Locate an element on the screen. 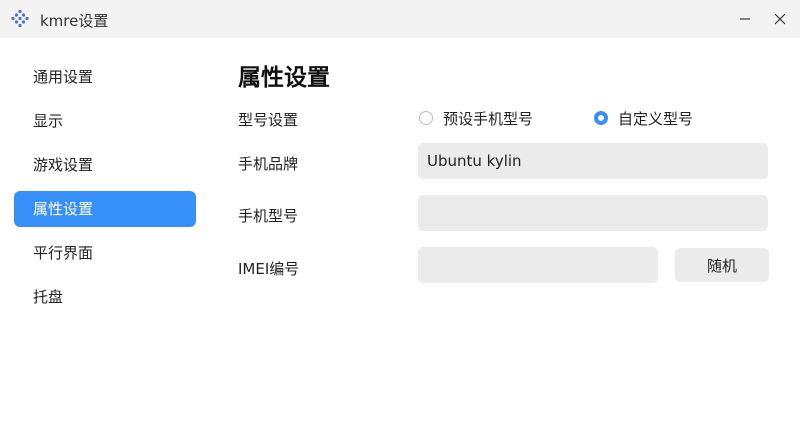  radio-unchecked-icon is located at coordinates (426, 118).